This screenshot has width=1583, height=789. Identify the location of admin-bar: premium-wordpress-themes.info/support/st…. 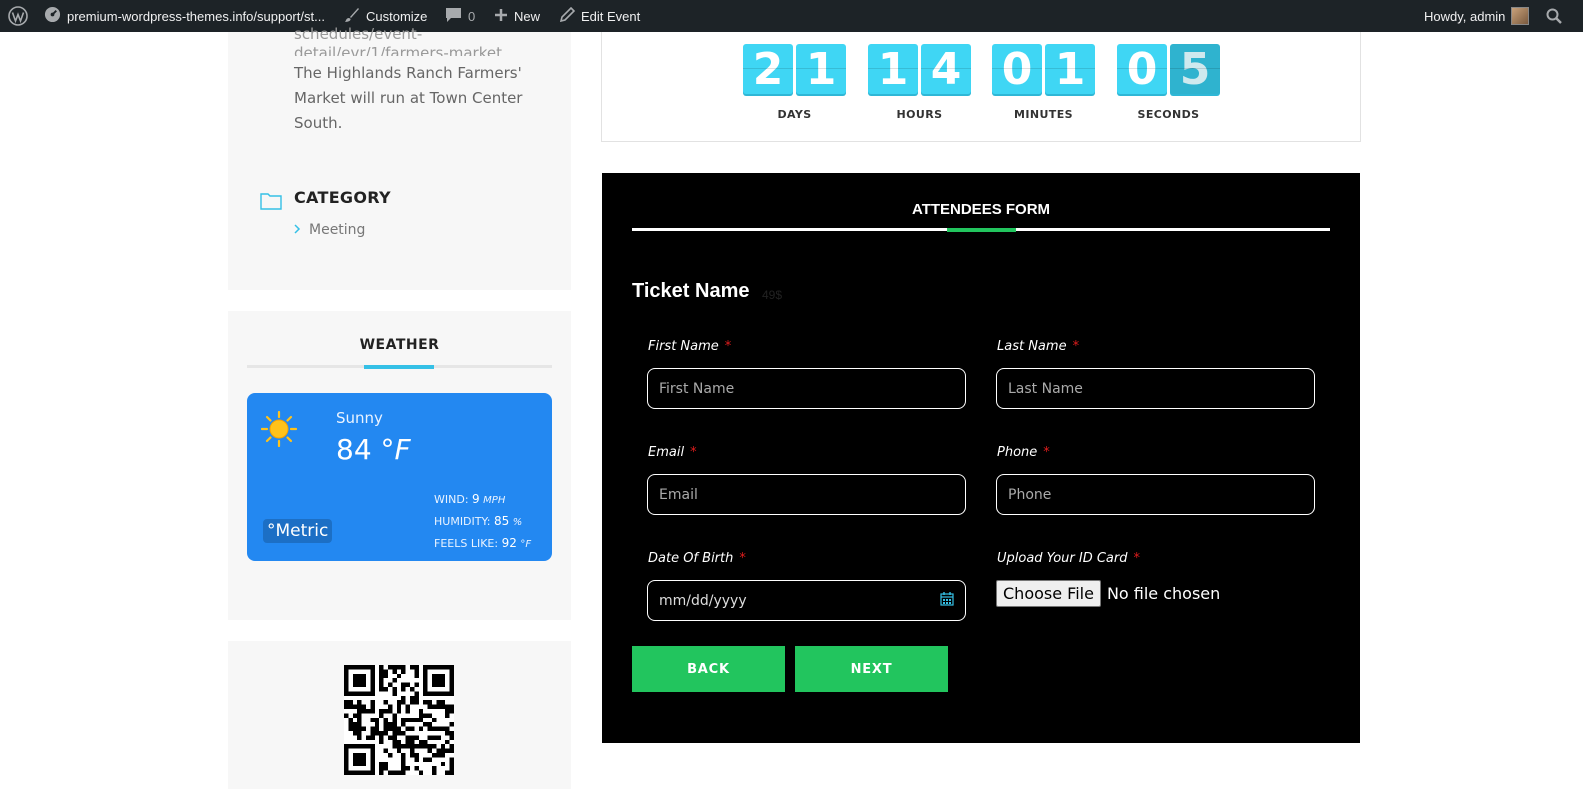
(791, 16).